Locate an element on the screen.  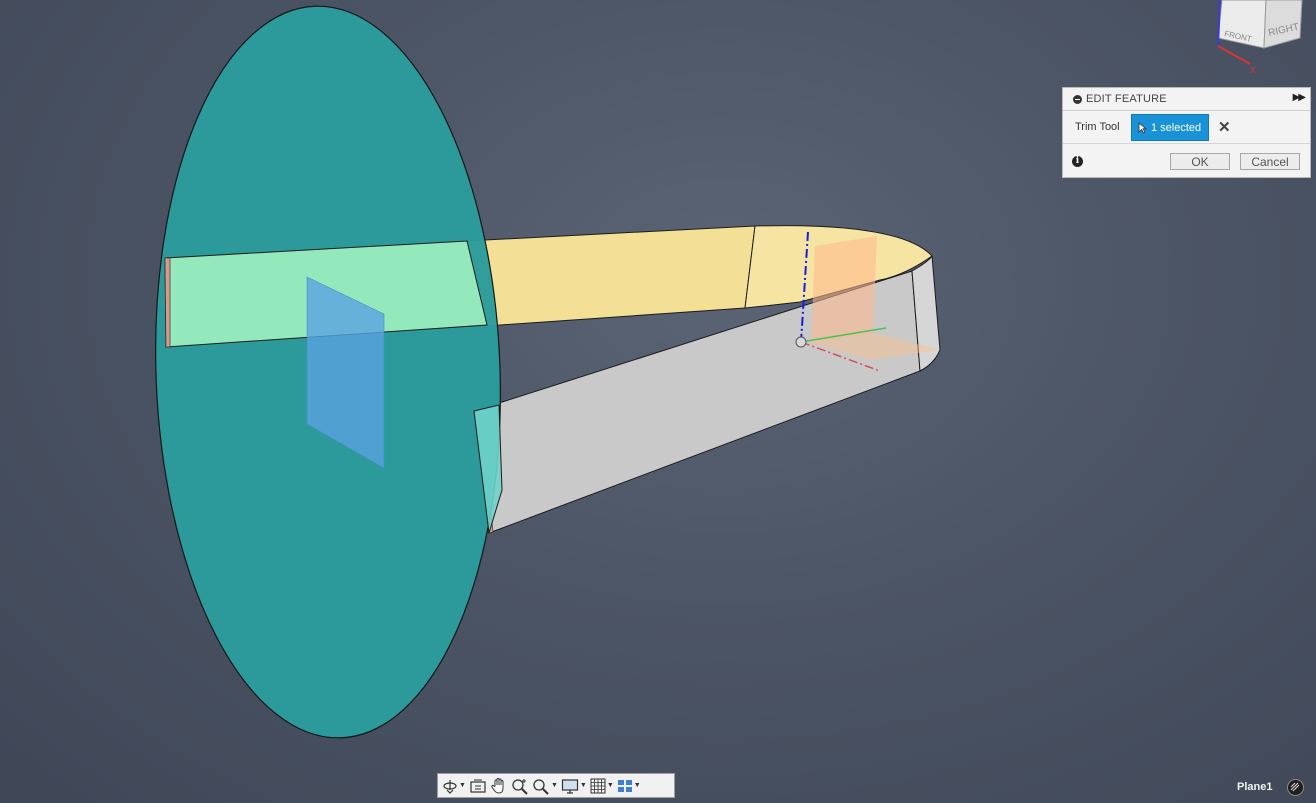
zoom-icon is located at coordinates (520, 786).